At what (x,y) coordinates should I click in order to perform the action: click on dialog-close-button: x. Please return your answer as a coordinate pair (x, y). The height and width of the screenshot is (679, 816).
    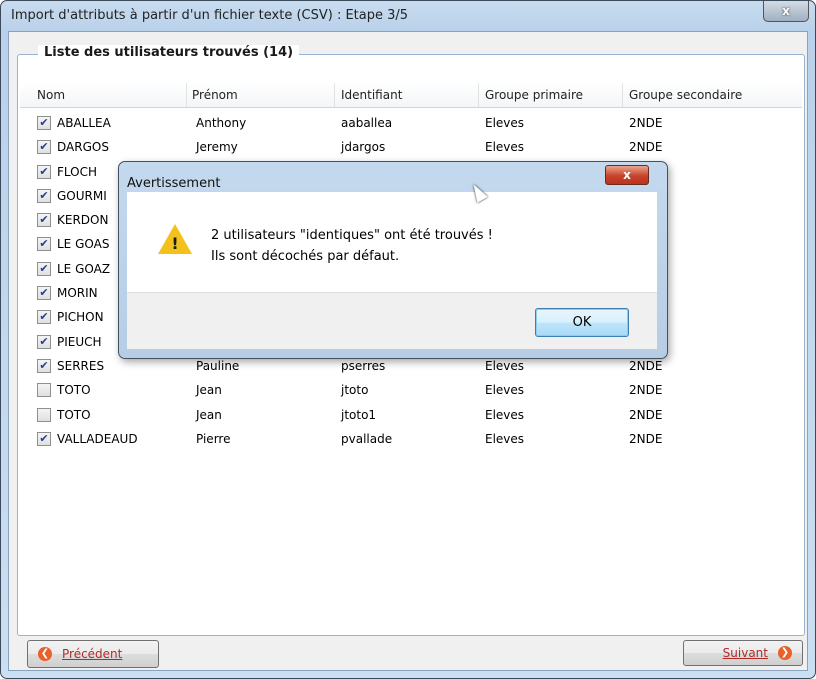
    Looking at the image, I should click on (627, 175).